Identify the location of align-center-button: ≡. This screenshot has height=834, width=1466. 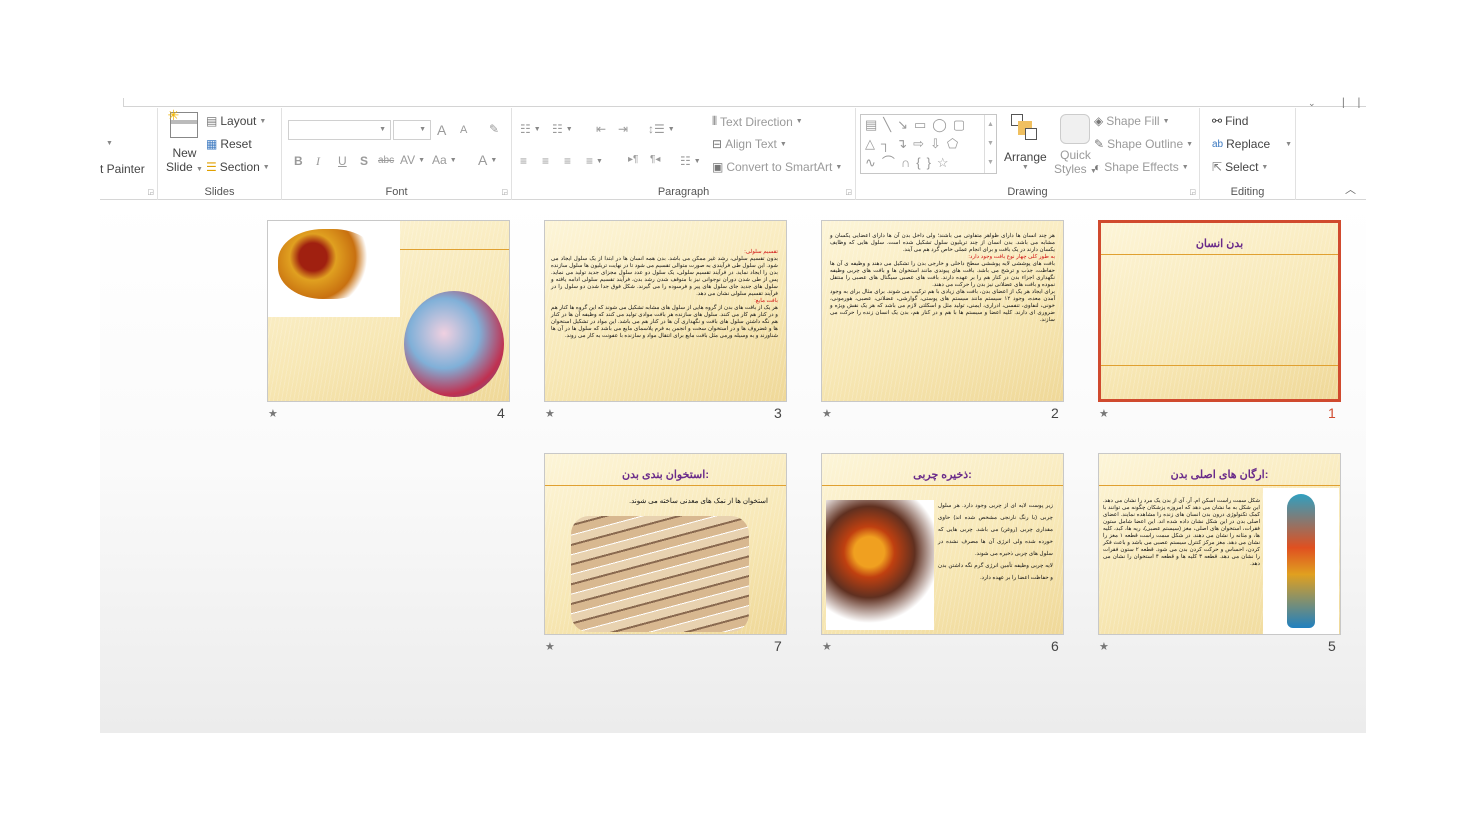
(545, 161).